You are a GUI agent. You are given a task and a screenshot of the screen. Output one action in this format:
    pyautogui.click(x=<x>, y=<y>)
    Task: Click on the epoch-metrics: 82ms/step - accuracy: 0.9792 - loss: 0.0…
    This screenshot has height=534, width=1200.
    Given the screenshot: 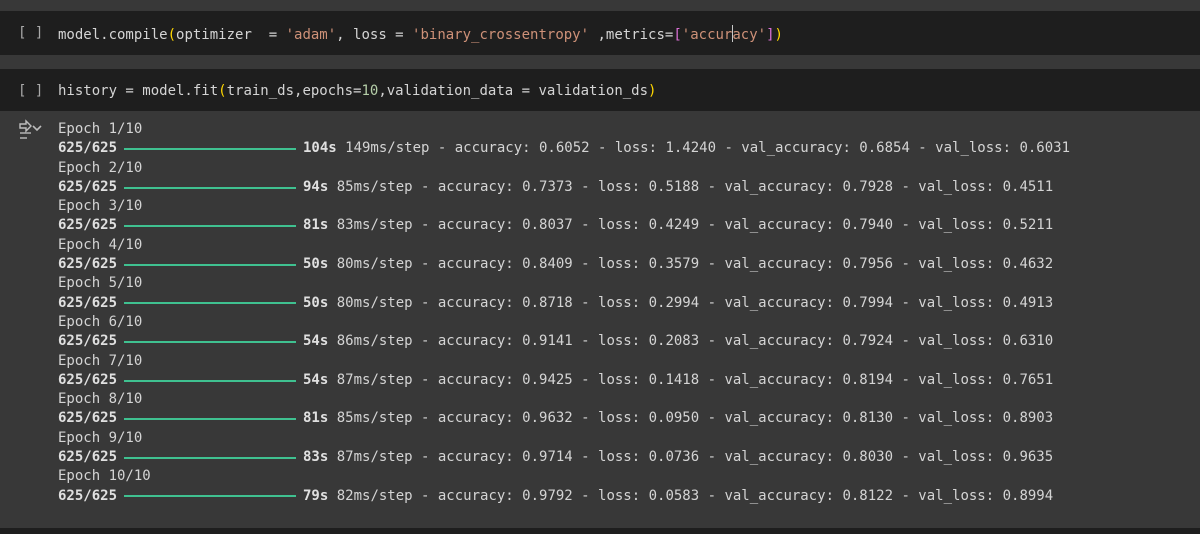 What is the action you would take?
    pyautogui.click(x=691, y=495)
    